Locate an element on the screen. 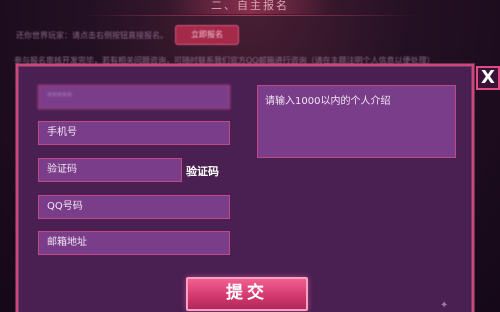 The image size is (500, 312). section-title: 二、自主报名 is located at coordinates (250, 7).